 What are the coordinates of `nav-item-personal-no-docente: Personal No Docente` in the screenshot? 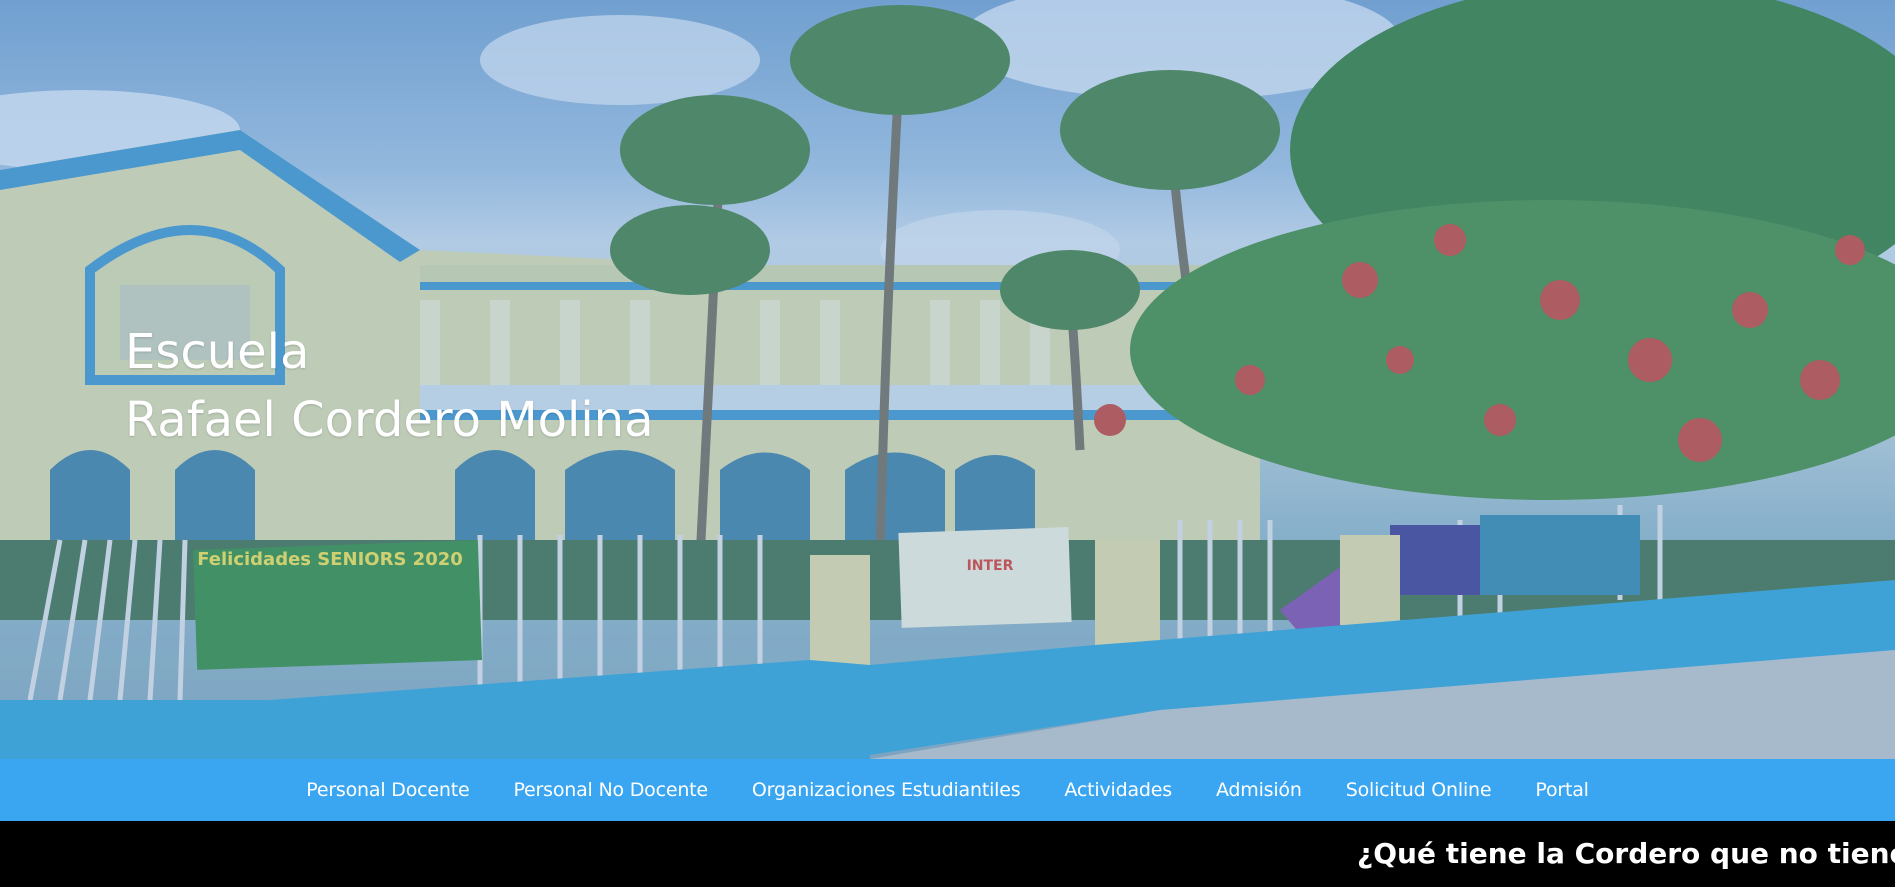 It's located at (610, 790).